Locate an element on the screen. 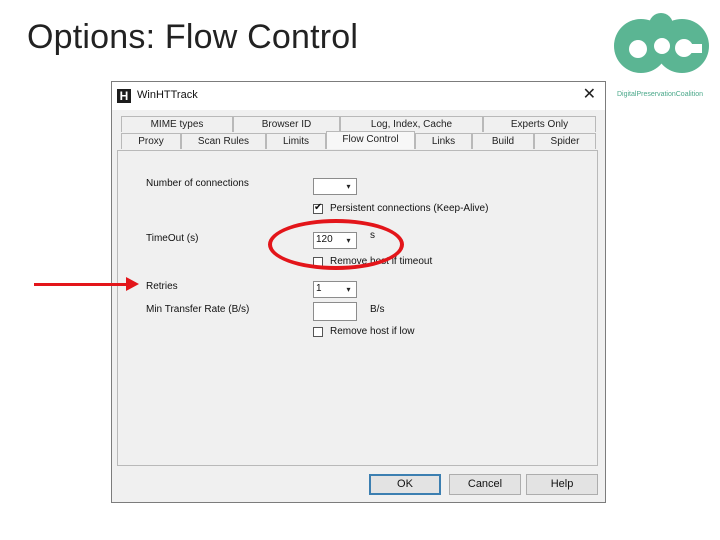  title-bar: H WinHTTrack ✕ is located at coordinates (358, 96).